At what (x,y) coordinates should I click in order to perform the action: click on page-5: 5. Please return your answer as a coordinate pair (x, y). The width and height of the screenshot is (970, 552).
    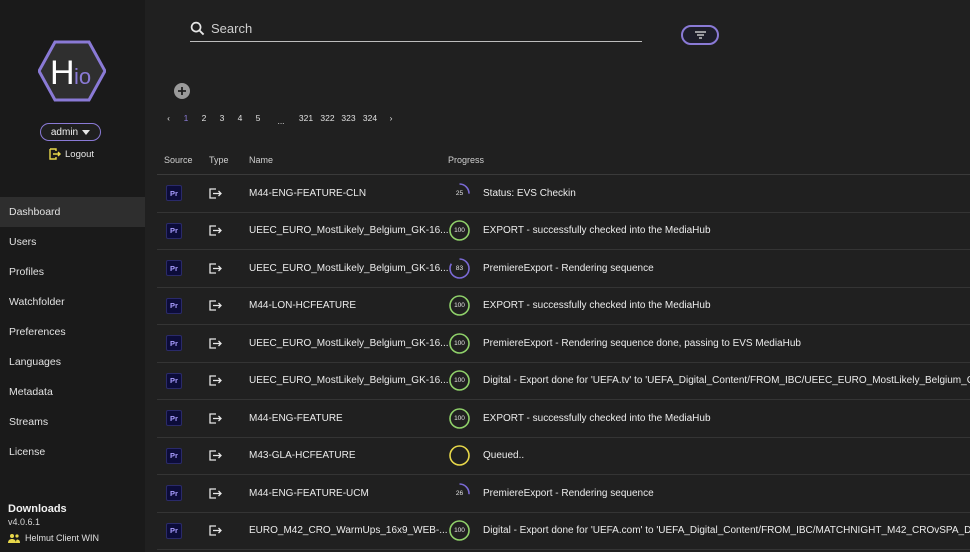
    Looking at the image, I should click on (258, 118).